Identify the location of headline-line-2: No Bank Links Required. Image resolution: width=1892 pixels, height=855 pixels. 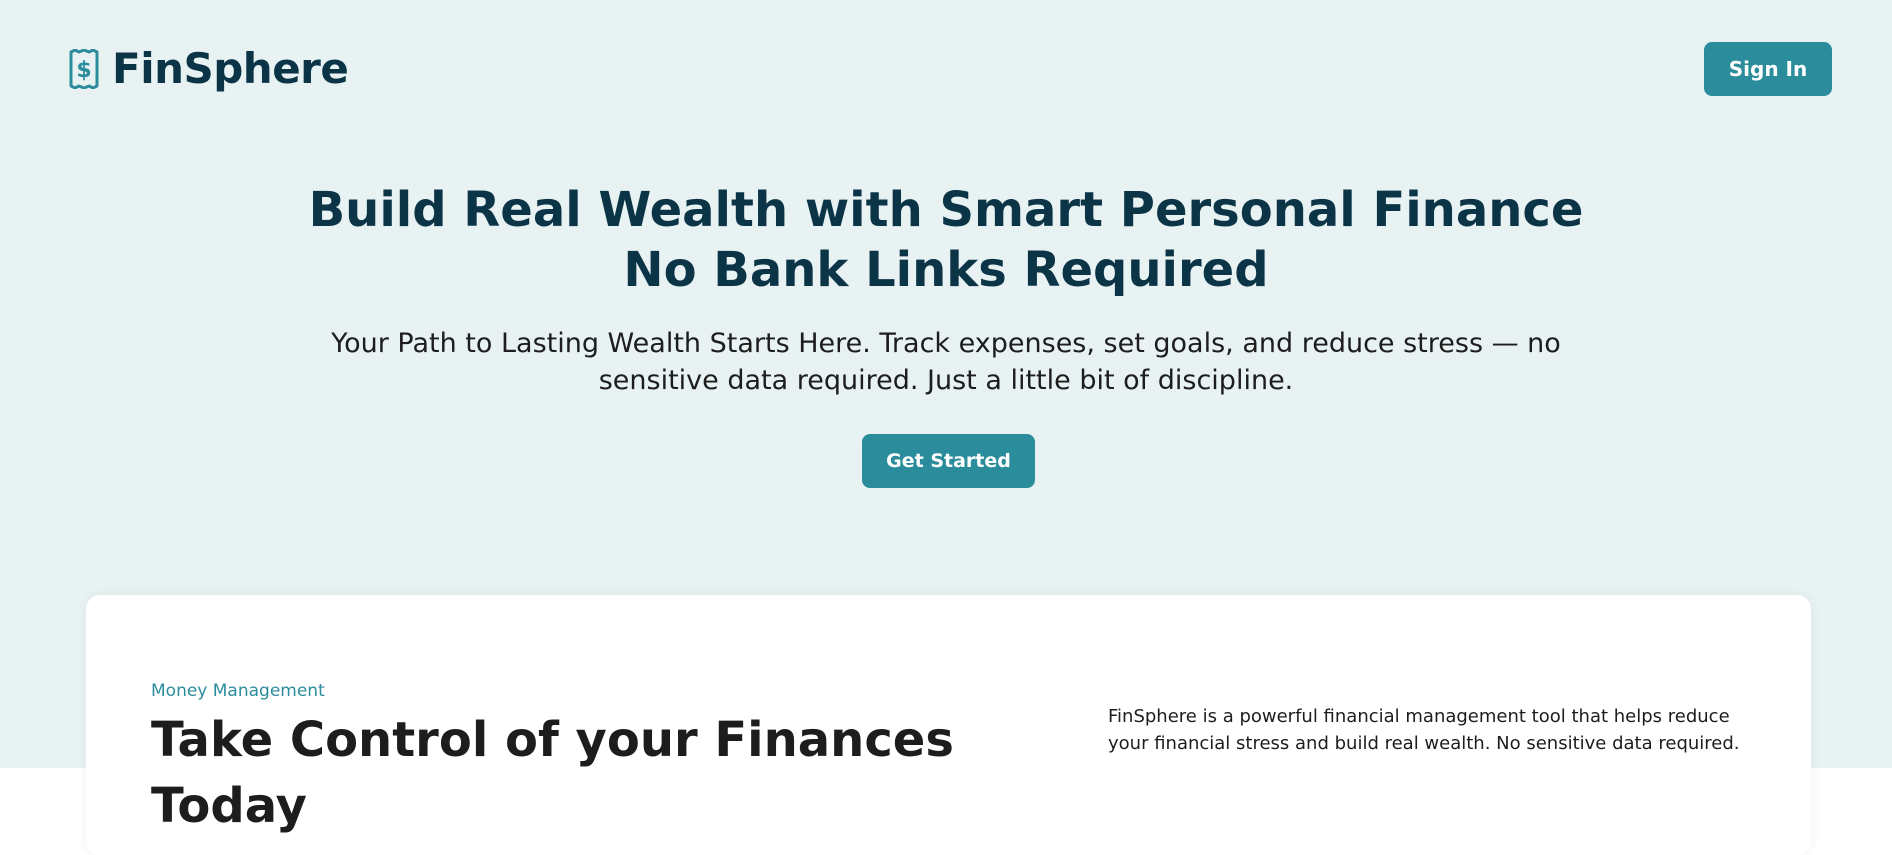
(946, 270).